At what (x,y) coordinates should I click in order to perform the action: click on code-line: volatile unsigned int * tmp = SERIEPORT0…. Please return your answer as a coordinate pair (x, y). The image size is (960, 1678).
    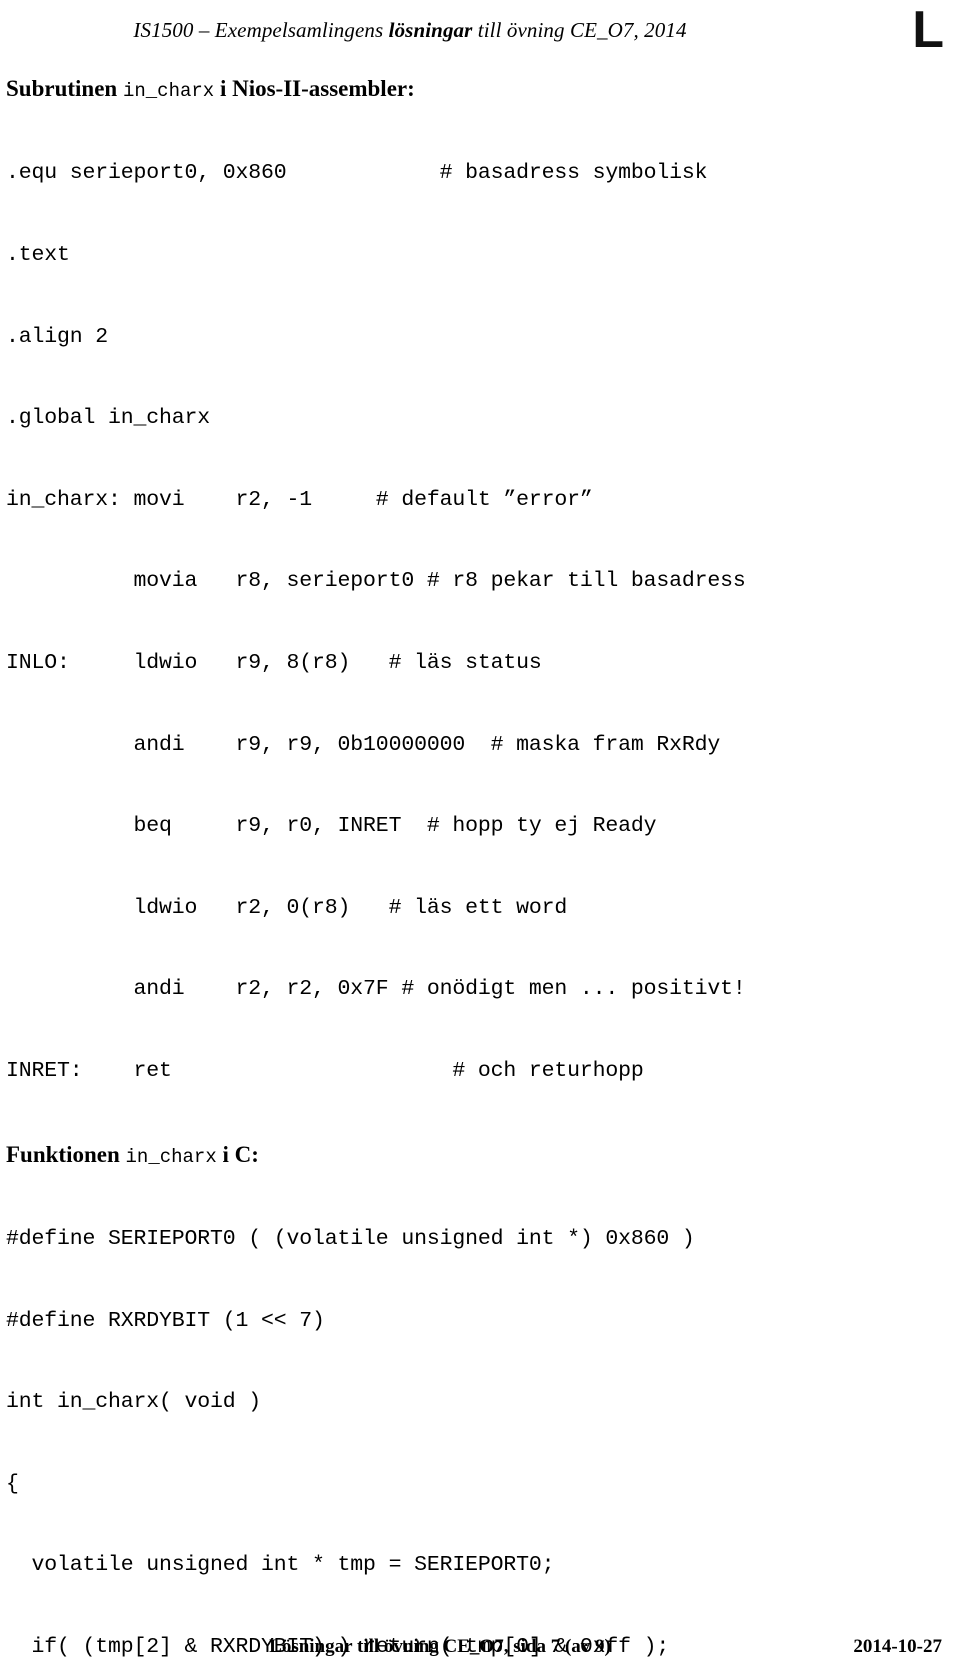
    Looking at the image, I should click on (280, 1565).